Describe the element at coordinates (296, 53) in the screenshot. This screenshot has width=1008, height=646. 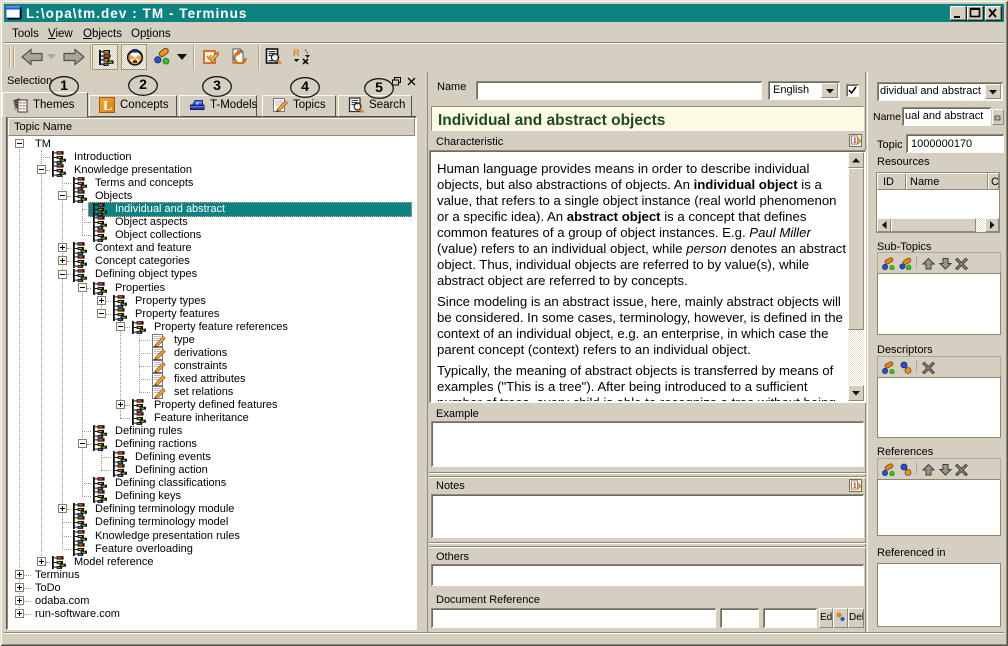
I see `svg-text: R` at that location.